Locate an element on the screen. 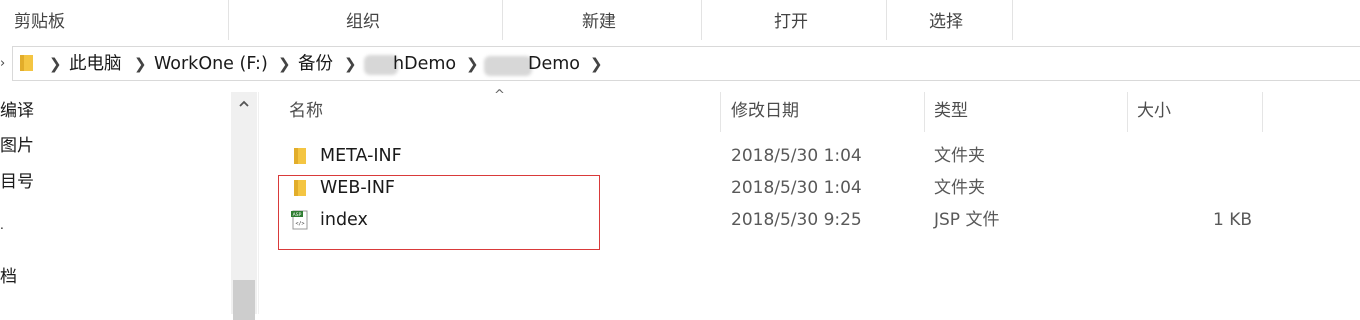 The width and height of the screenshot is (1360, 320). ribbon-group-clipboard: 剪贴板 is located at coordinates (39, 20).